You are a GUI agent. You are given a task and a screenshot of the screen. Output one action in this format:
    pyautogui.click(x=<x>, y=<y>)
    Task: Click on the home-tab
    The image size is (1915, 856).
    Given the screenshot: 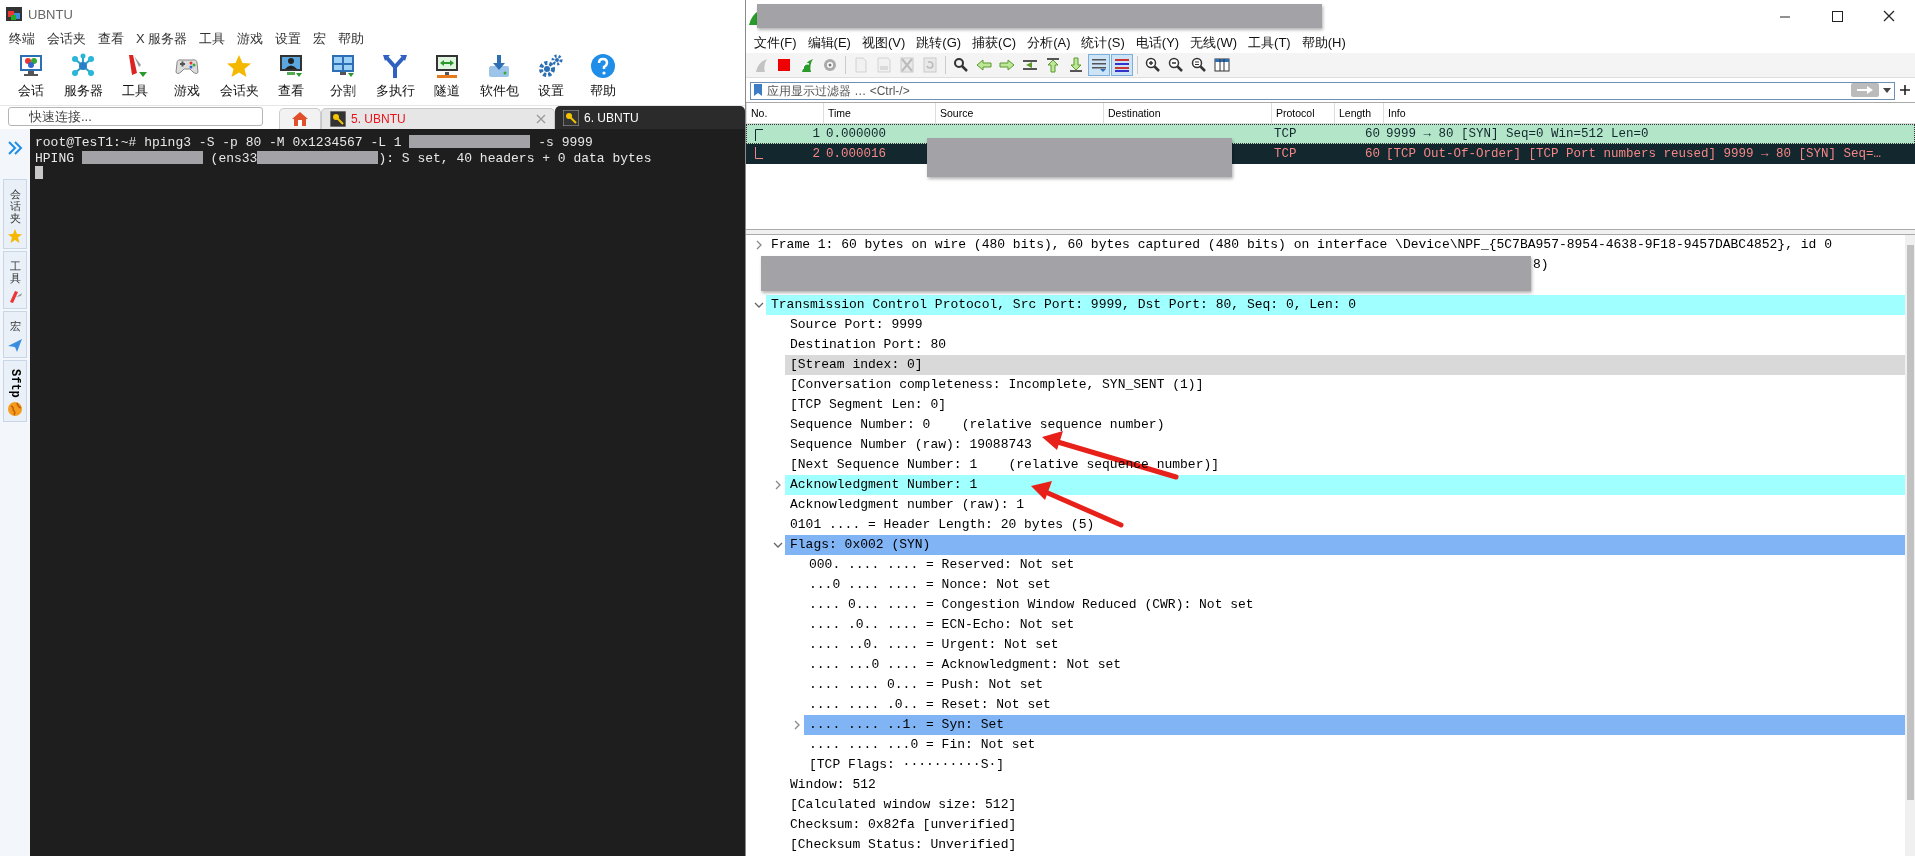 What is the action you would take?
    pyautogui.click(x=300, y=118)
    